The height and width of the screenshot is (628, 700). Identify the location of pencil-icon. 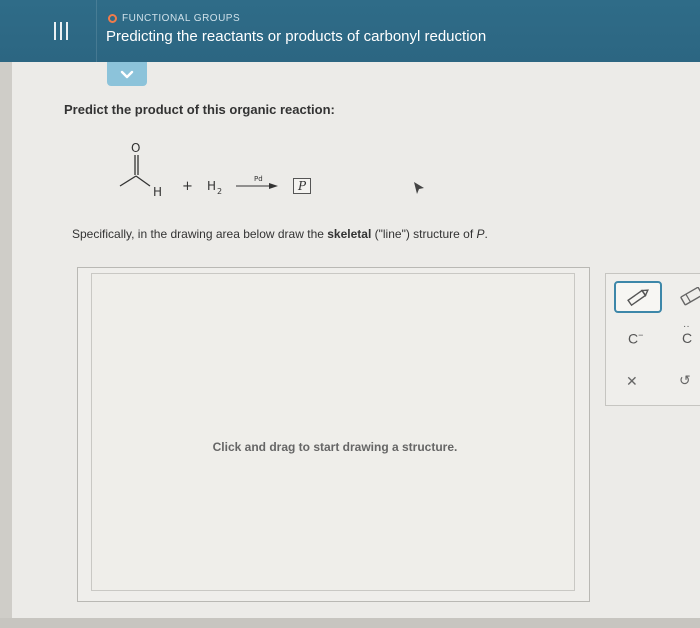
(638, 298).